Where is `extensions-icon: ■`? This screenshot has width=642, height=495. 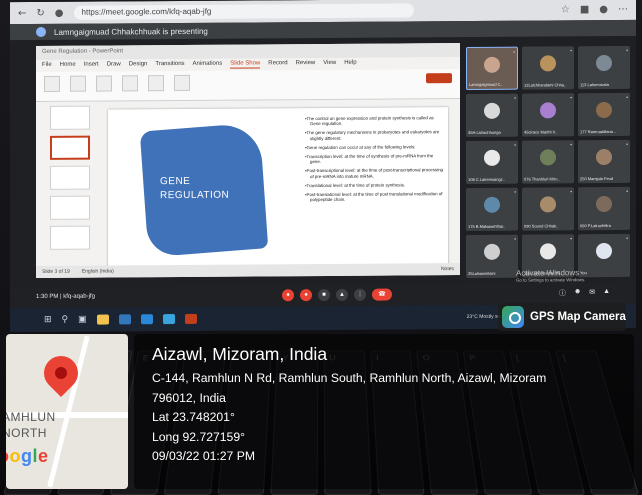
extensions-icon: ■ is located at coordinates (584, 9).